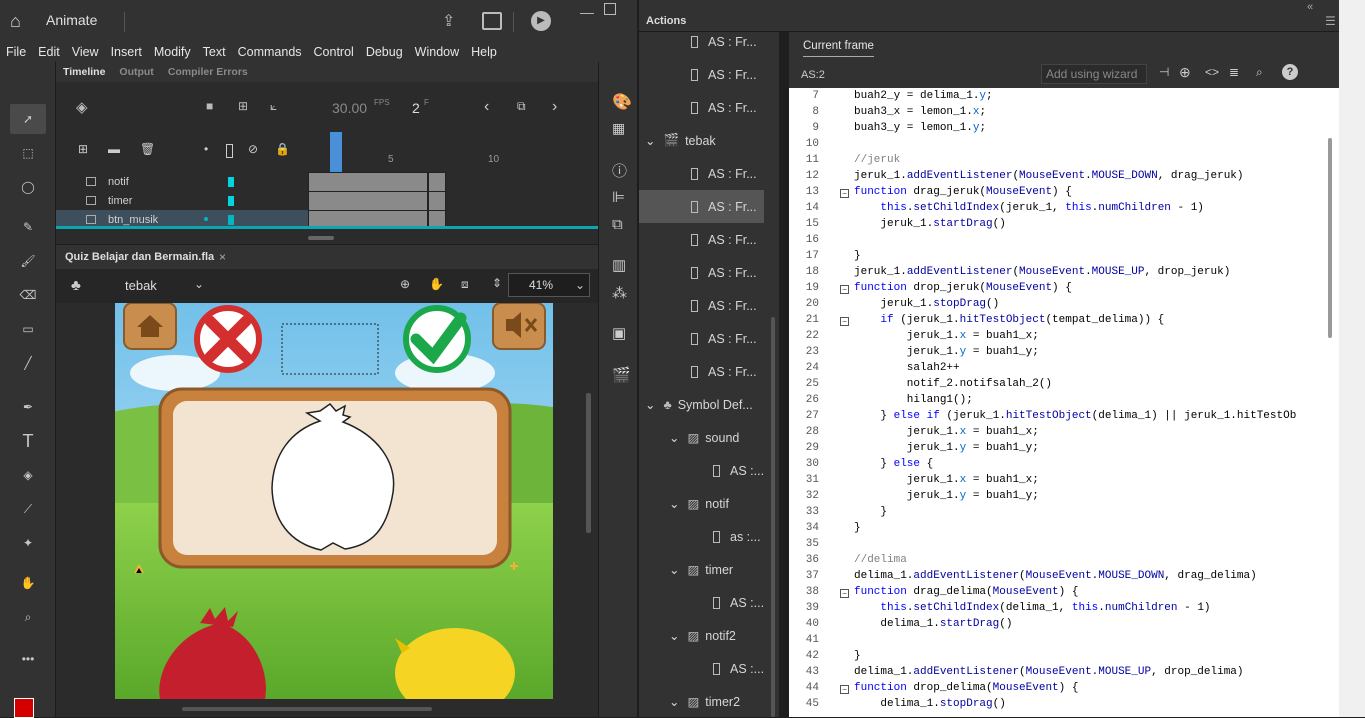 This screenshot has height=718, width=1365. What do you see at coordinates (618, 128) in the screenshot?
I see `swatches-icon: ▦` at bounding box center [618, 128].